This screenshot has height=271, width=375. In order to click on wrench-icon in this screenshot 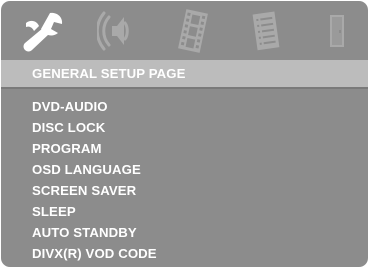, I will do `click(43, 32)`.